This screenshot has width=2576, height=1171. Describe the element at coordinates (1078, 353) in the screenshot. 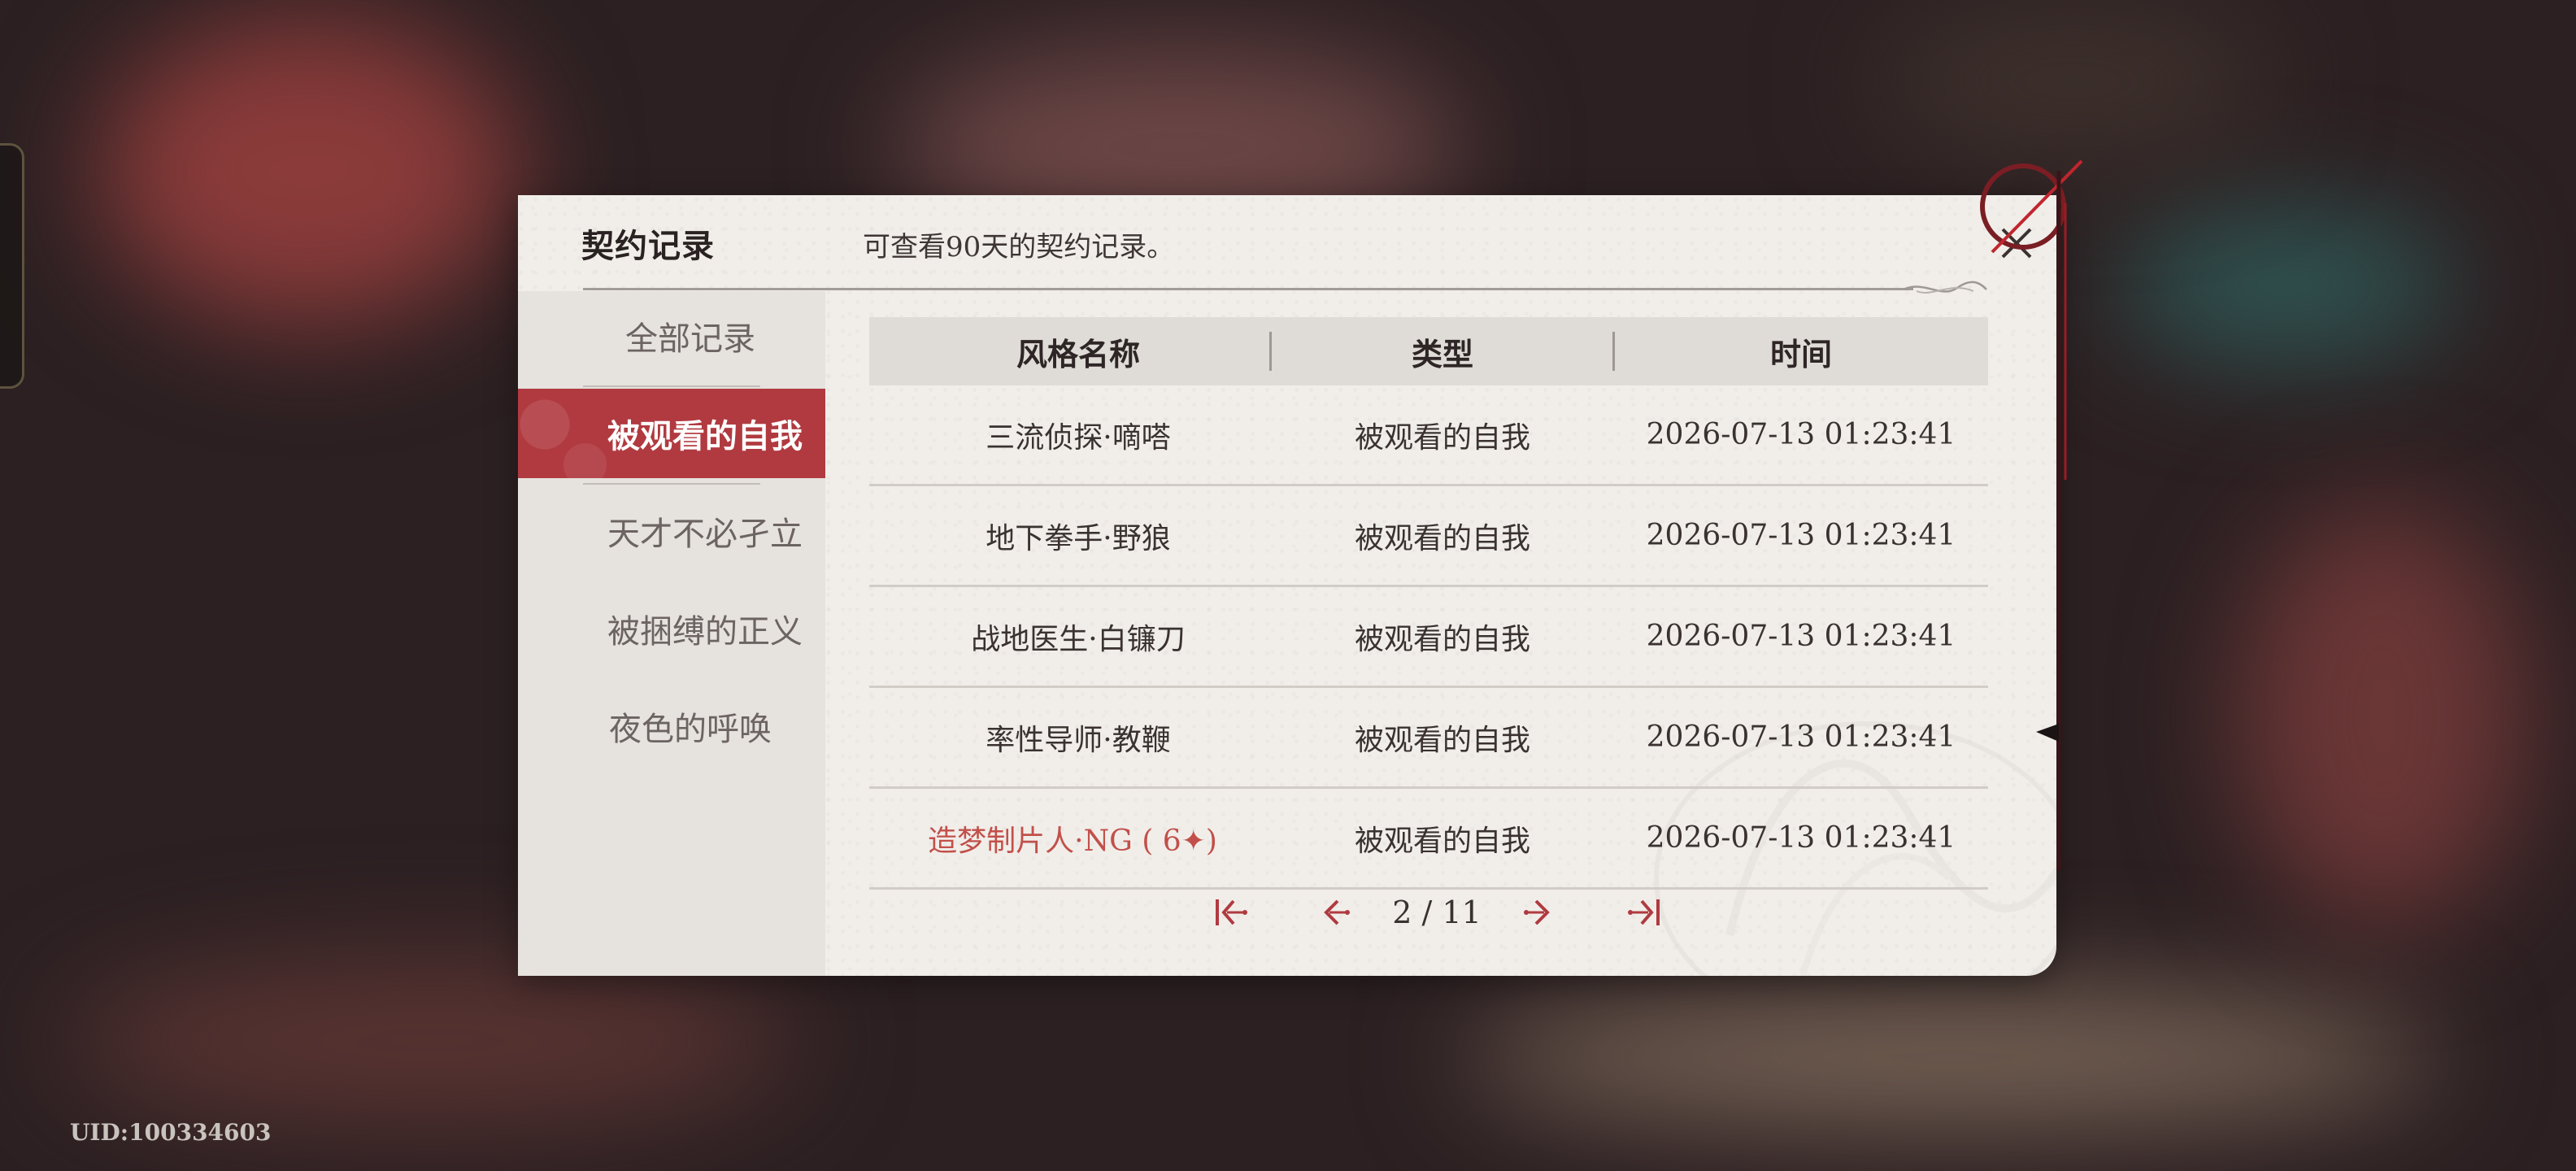

I see `column-header-style-name: 风格名称` at that location.